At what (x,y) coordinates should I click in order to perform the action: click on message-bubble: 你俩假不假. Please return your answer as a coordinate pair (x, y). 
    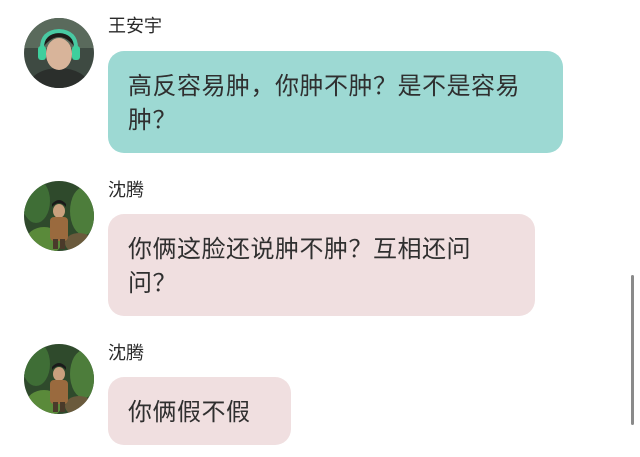
    Looking at the image, I should click on (199, 411).